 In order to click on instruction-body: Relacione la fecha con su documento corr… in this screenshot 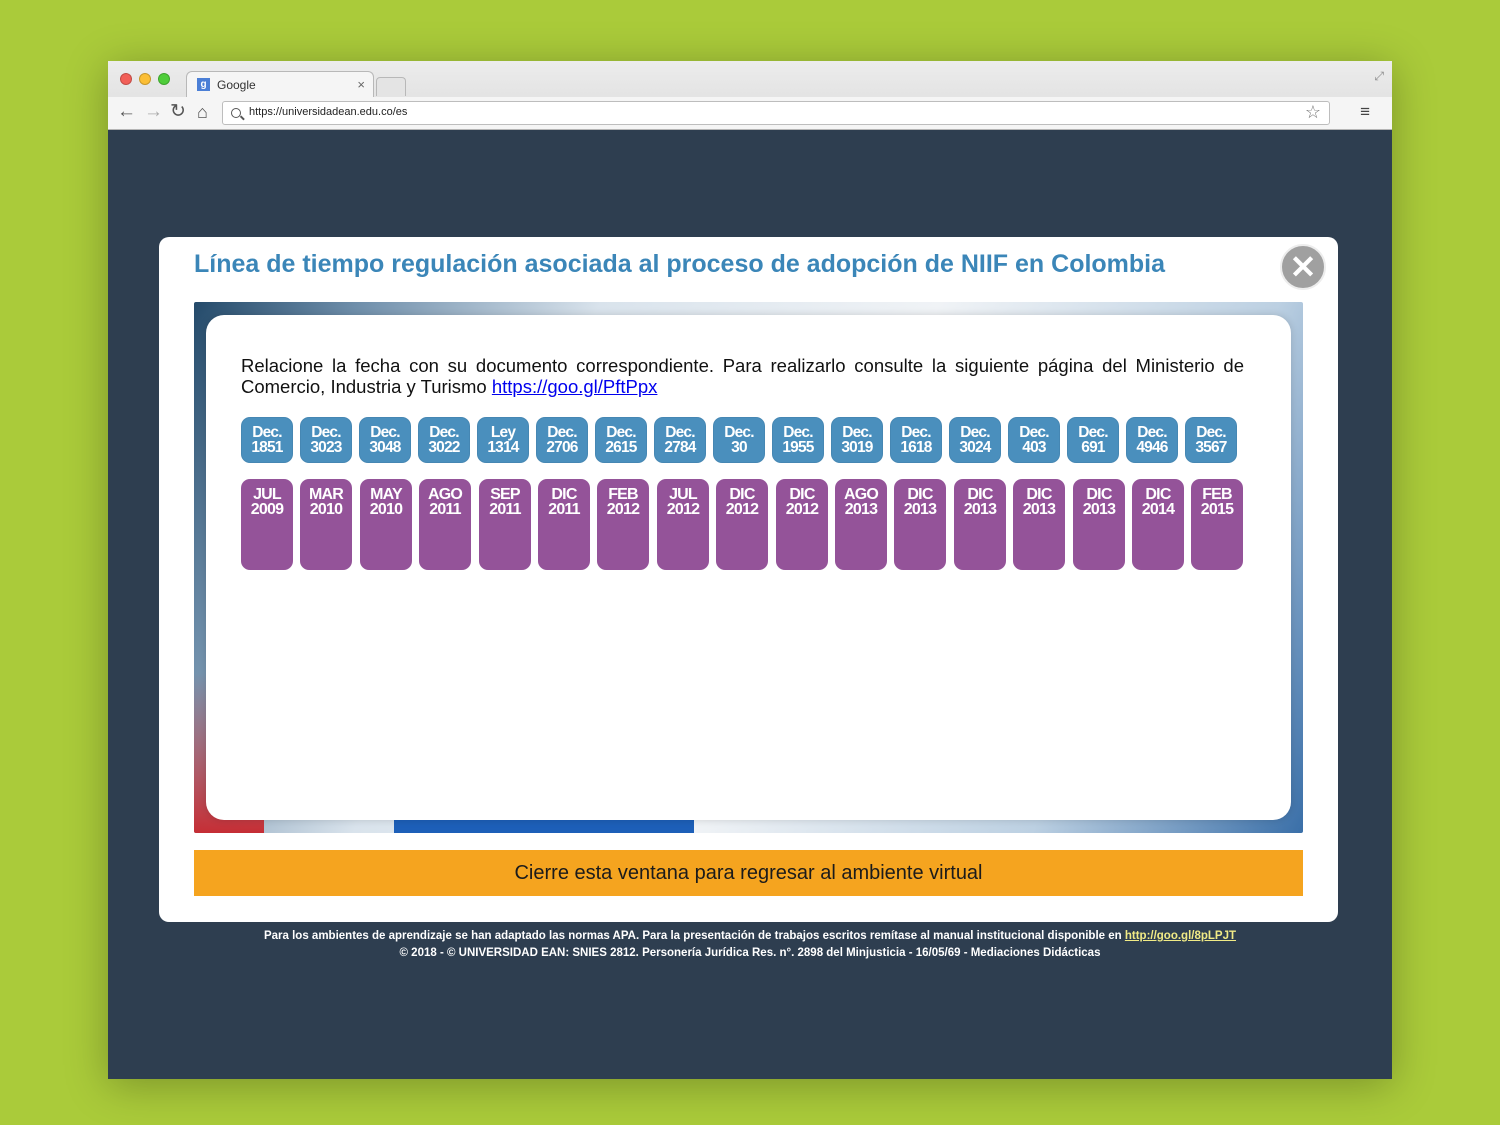, I will do `click(742, 376)`.